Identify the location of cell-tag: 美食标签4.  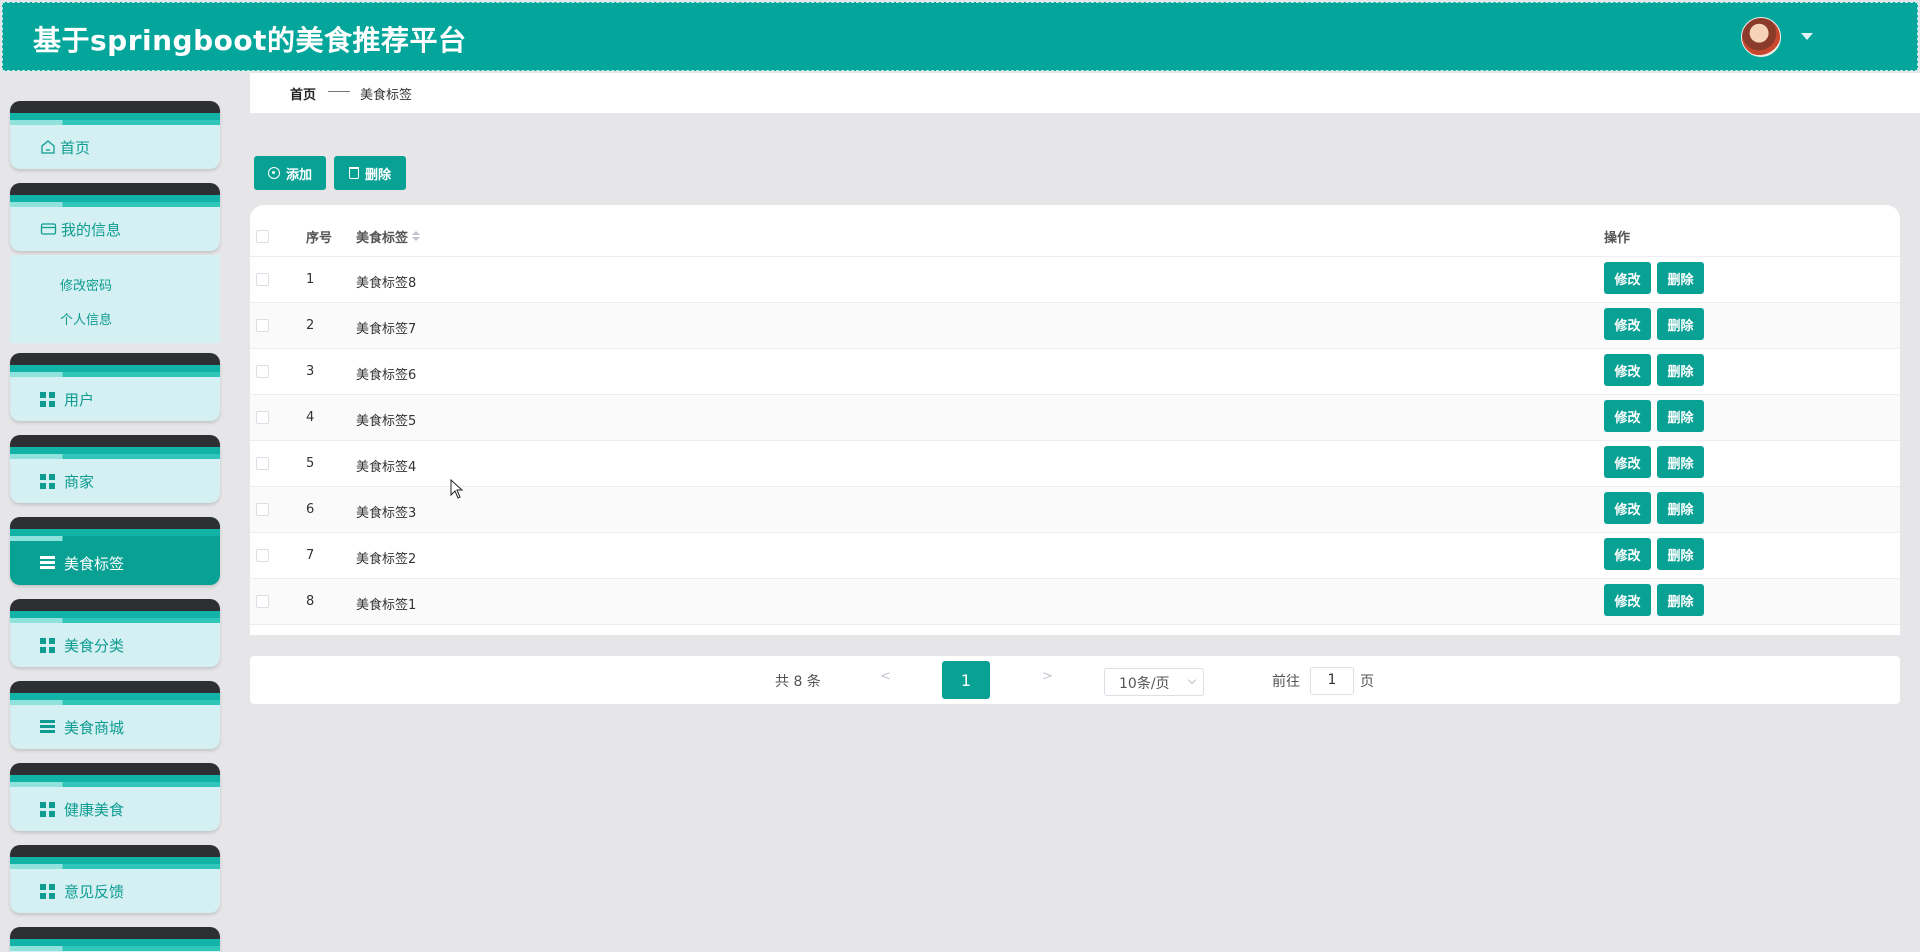
(386, 467).